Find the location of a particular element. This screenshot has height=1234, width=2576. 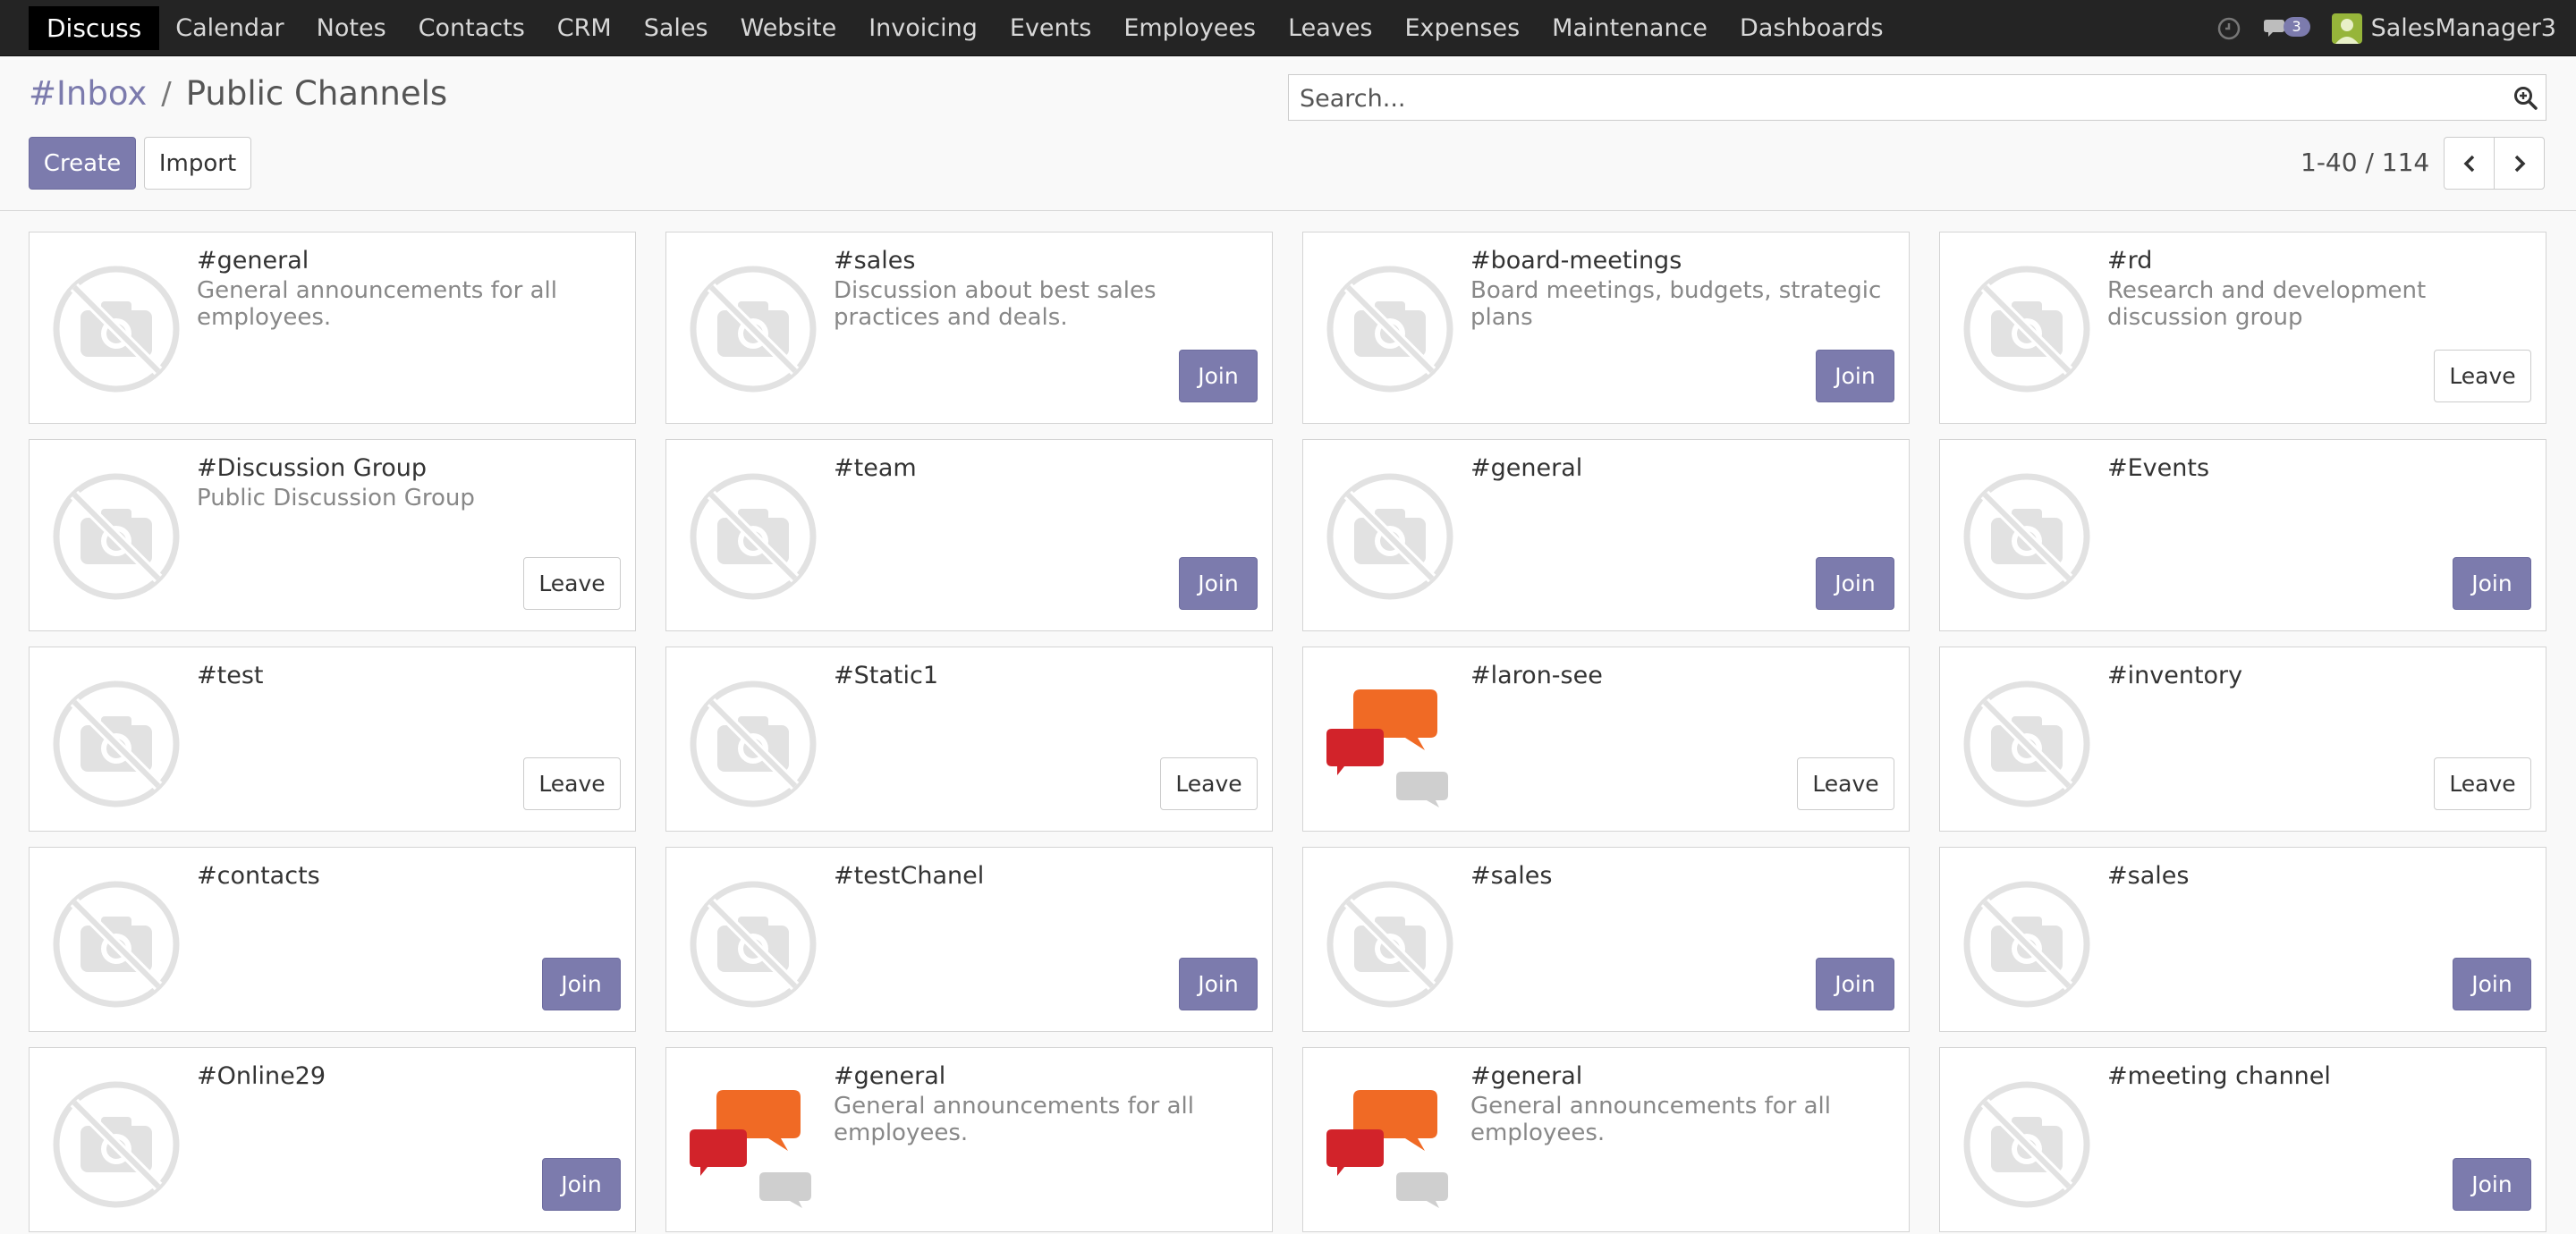

user-menu: SalesManager3 is located at coordinates (2443, 28).